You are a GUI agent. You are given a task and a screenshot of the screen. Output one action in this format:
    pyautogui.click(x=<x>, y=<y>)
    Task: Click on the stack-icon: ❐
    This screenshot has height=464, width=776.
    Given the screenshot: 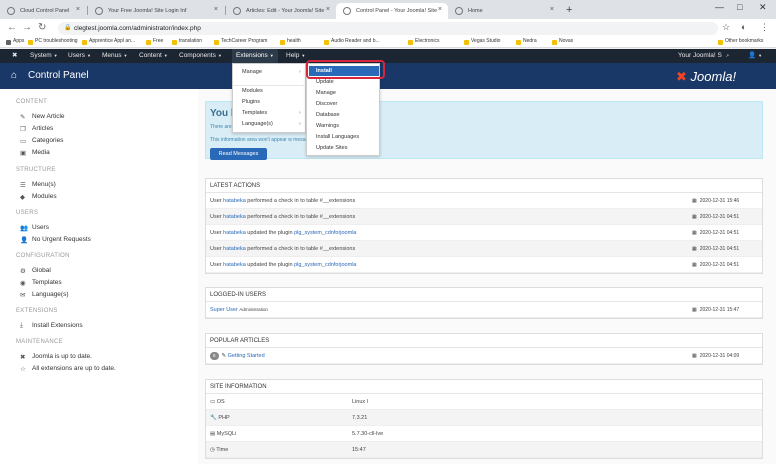 What is the action you would take?
    pyautogui.click(x=23, y=129)
    